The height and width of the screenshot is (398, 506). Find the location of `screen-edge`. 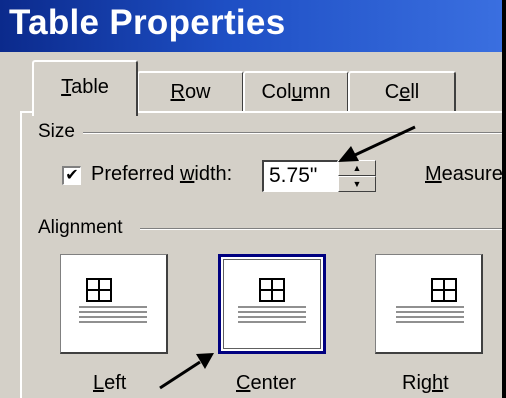

screen-edge is located at coordinates (504, 199).